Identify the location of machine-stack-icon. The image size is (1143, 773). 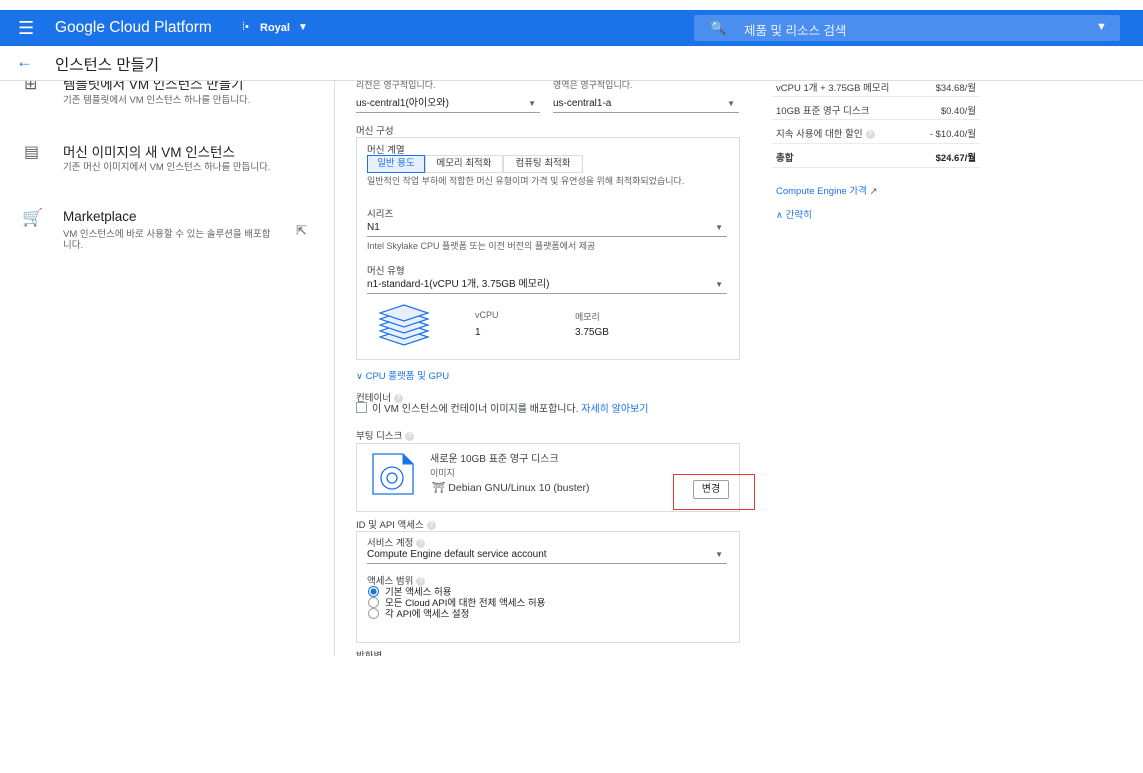
(404, 325).